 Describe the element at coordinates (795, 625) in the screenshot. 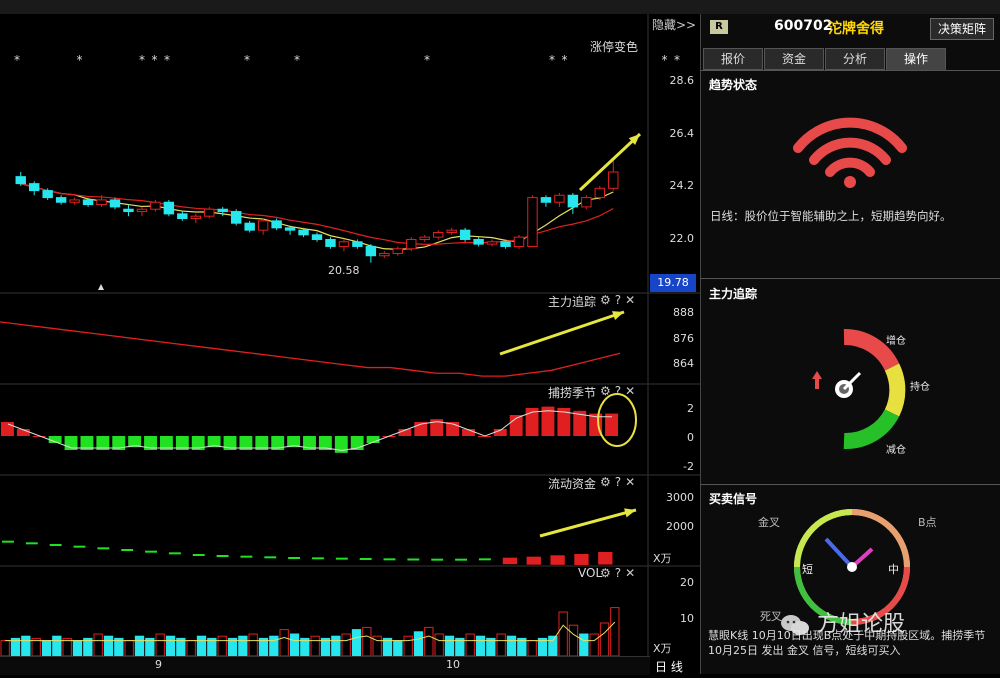

I see `wechat-icon` at that location.